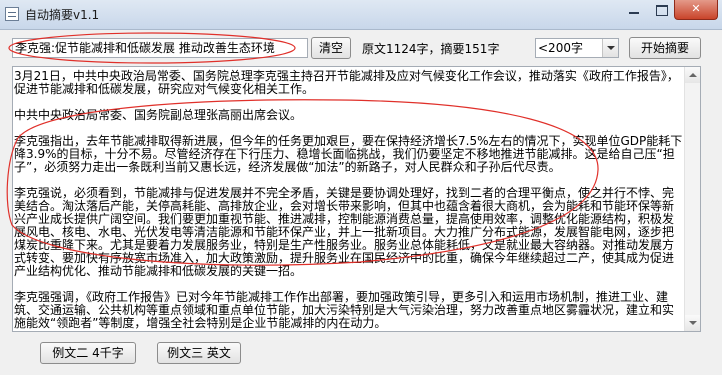 Image resolution: width=722 pixels, height=375 pixels. What do you see at coordinates (431, 49) in the screenshot?
I see `word-count-status: 原文1124字，摘要151字` at bounding box center [431, 49].